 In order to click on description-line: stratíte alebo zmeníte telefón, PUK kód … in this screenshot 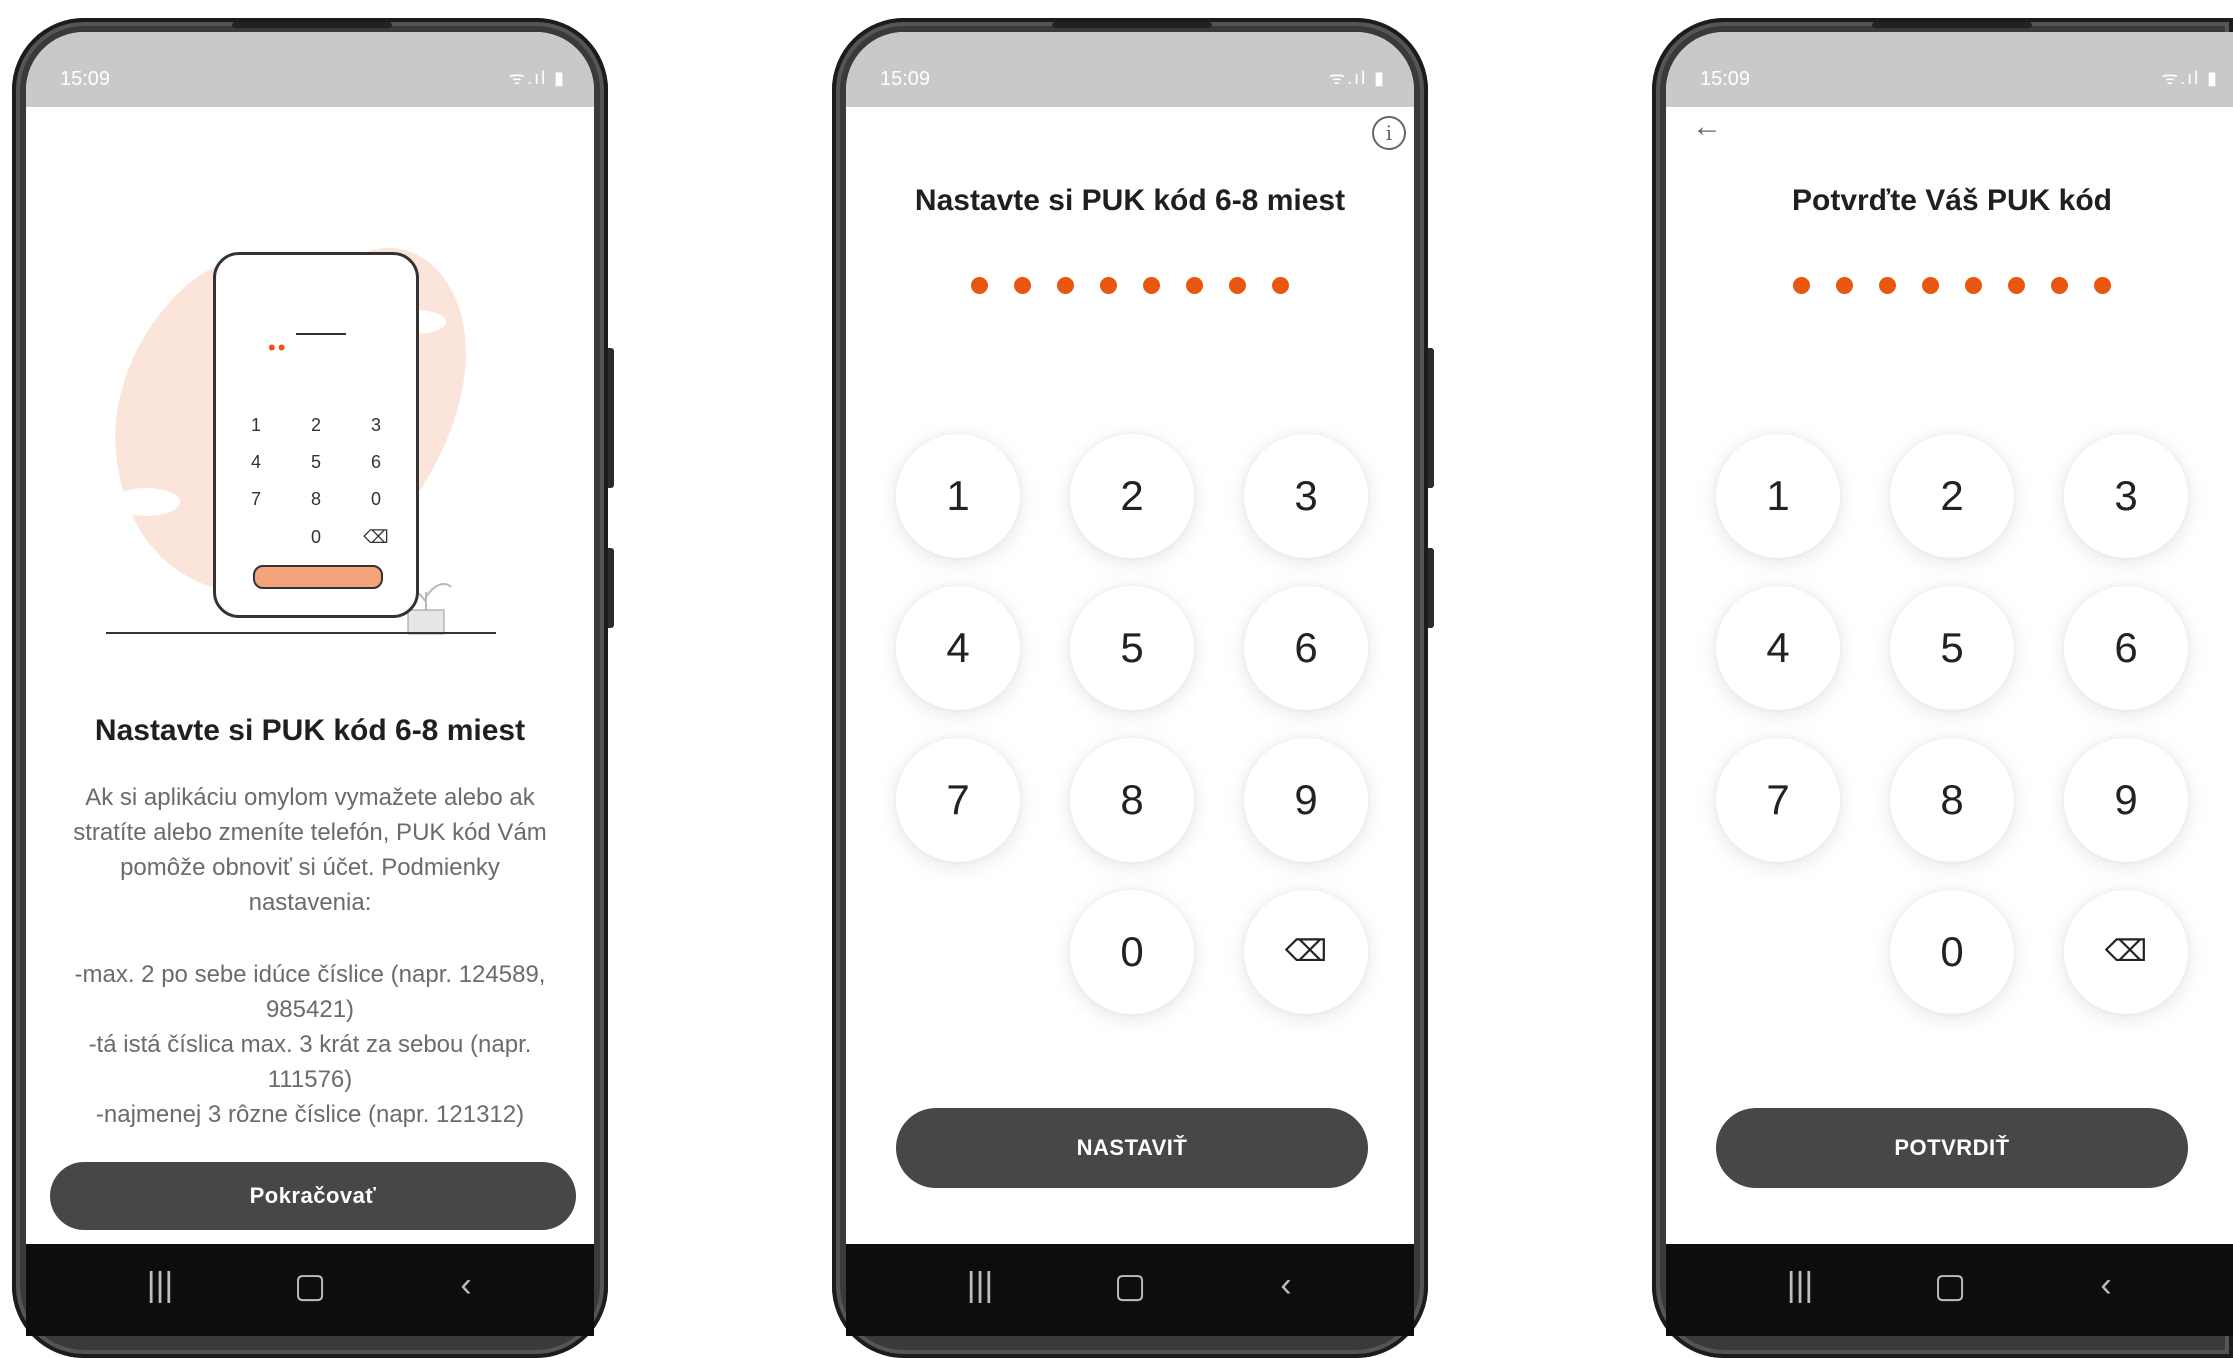, I will do `click(310, 832)`.